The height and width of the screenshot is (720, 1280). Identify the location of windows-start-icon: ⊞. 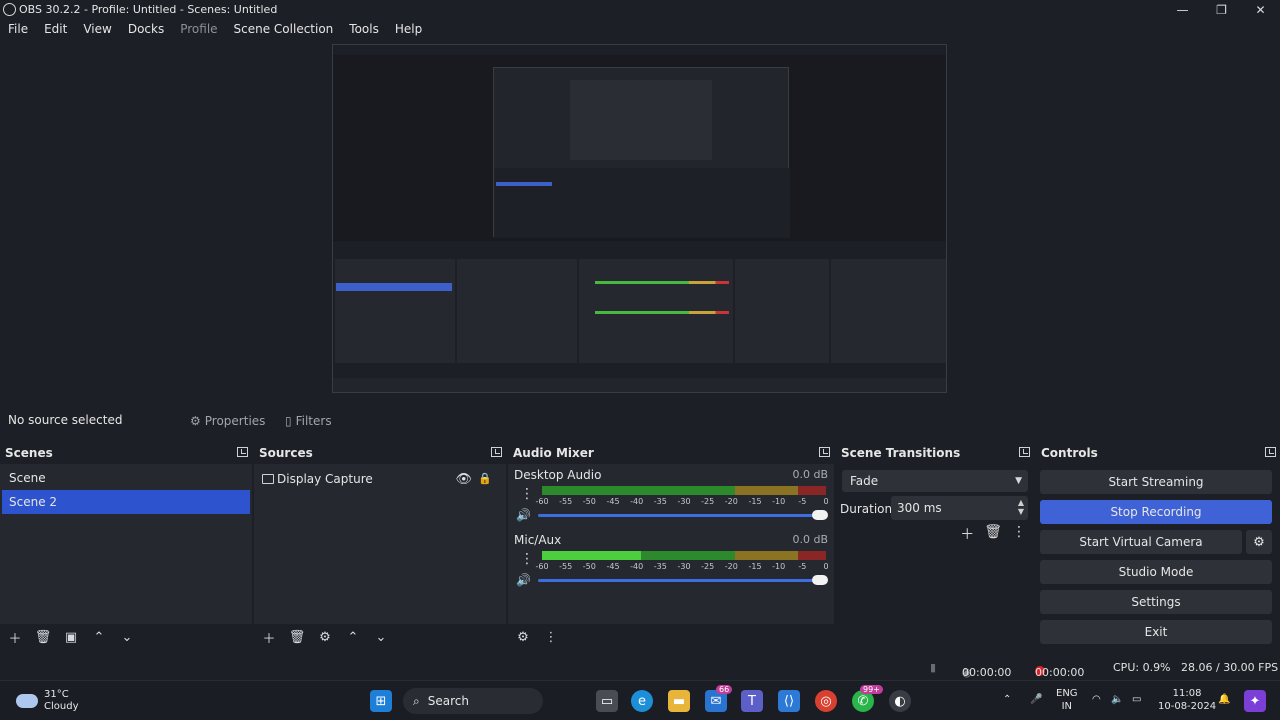
(381, 701).